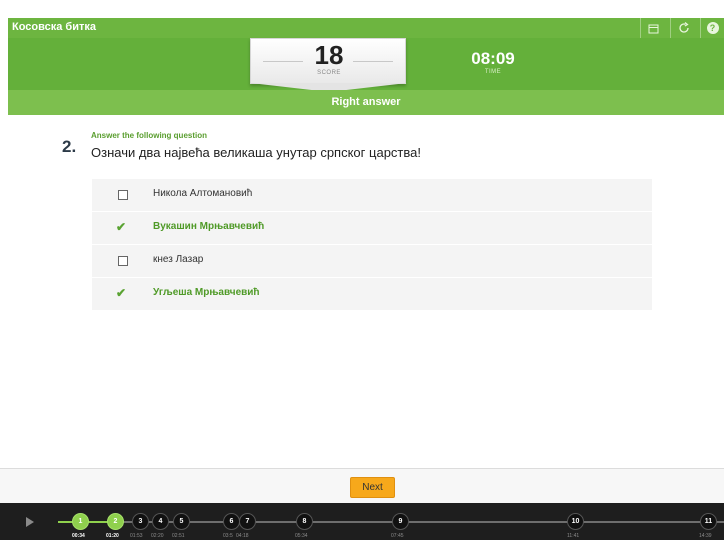 Image resolution: width=724 pixels, height=540 pixels. What do you see at coordinates (329, 55) in the screenshot?
I see `score-value: 18` at bounding box center [329, 55].